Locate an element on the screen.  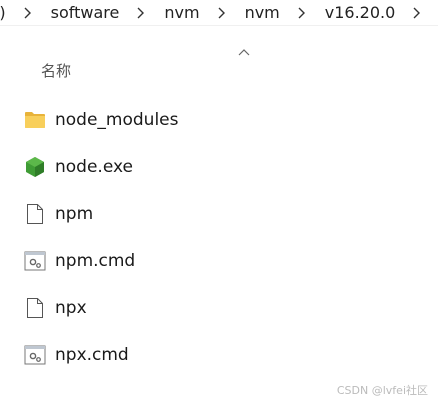
breadcrumb-item-nvm: nvm is located at coordinates (181, 12).